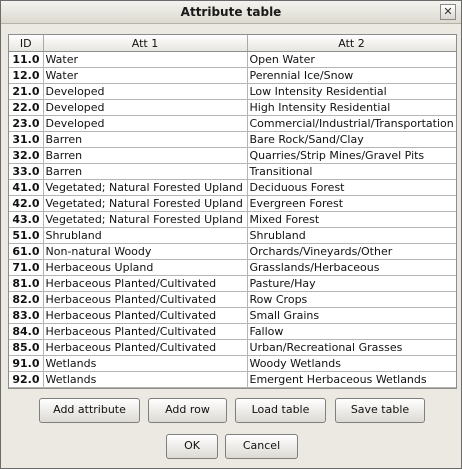  What do you see at coordinates (26, 251) in the screenshot?
I see `cell-id: 61.0` at bounding box center [26, 251].